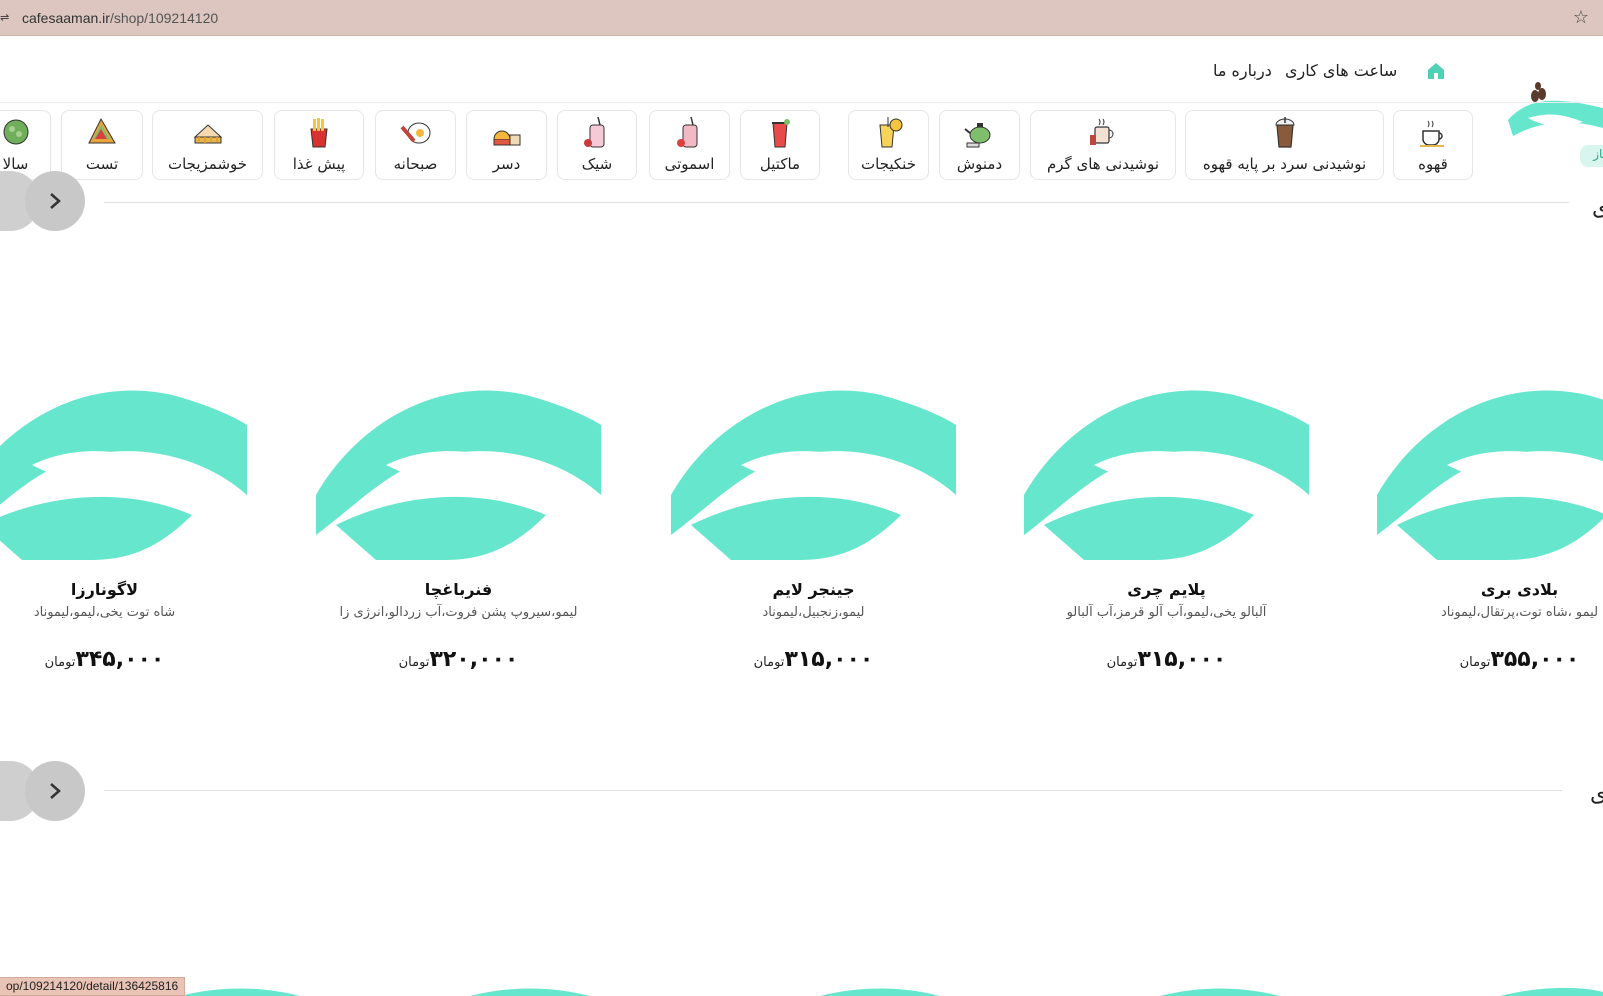 This screenshot has height=996, width=1603. Describe the element at coordinates (1103, 164) in the screenshot. I see `category-label: نوشیدنی های گرم` at that location.